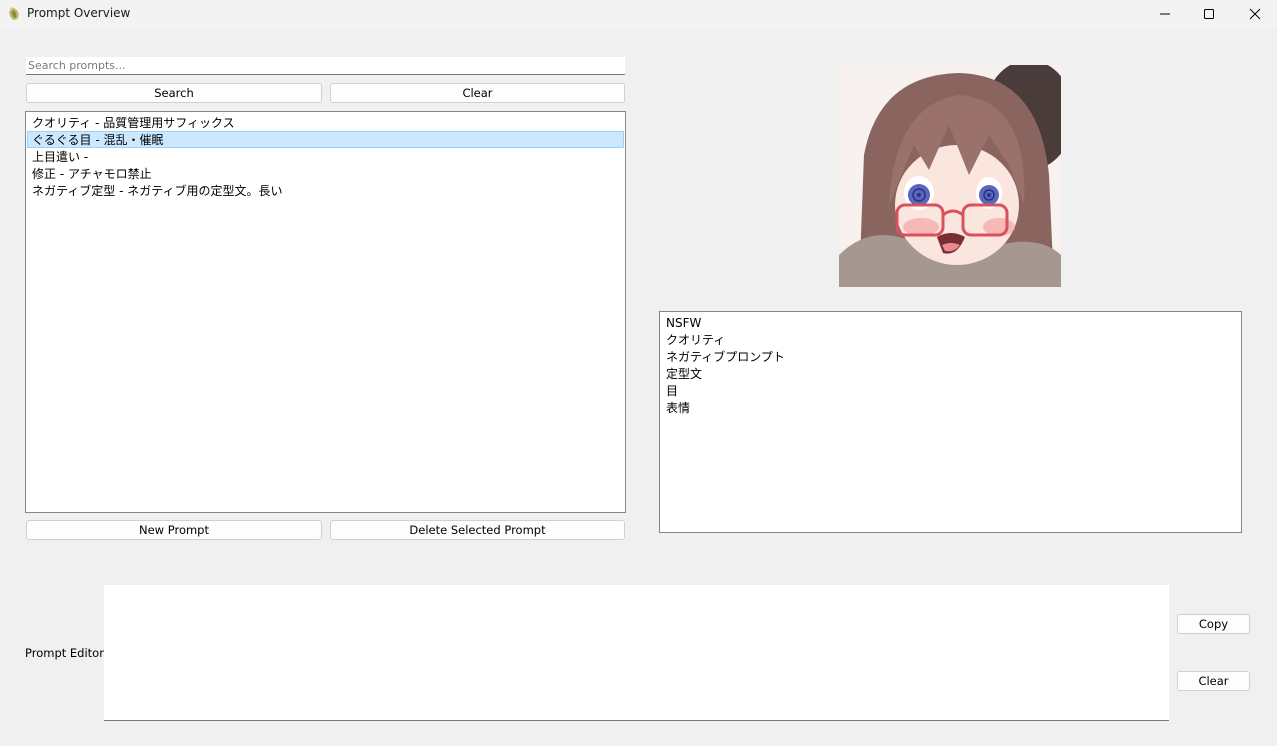  Describe the element at coordinates (325, 122) in the screenshot. I see `prompt-list-item: クオリティ - 品質管理用サフィックス` at that location.